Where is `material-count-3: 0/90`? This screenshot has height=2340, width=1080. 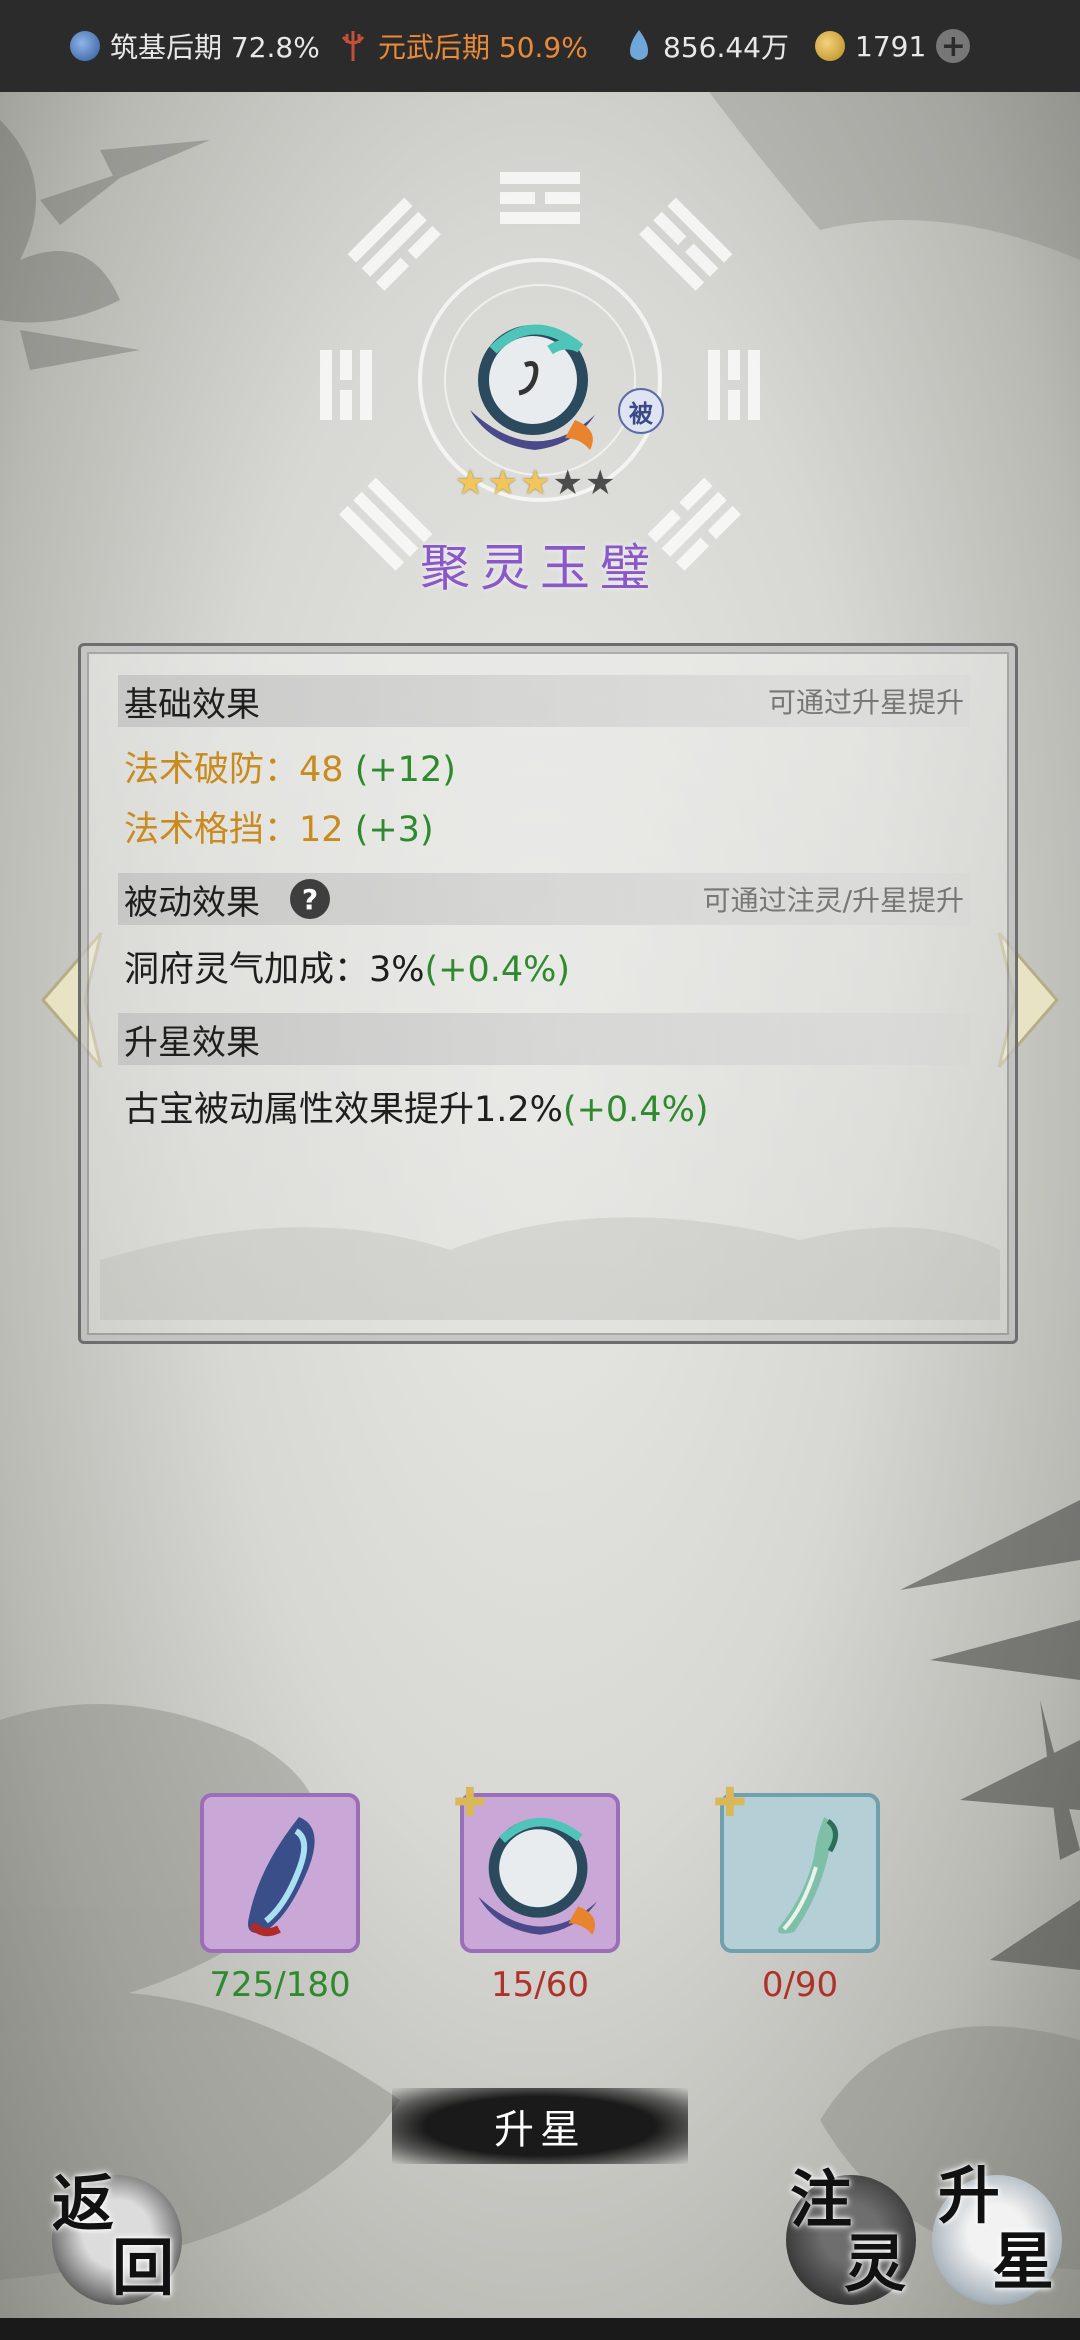
material-count-3: 0/90 is located at coordinates (800, 1985).